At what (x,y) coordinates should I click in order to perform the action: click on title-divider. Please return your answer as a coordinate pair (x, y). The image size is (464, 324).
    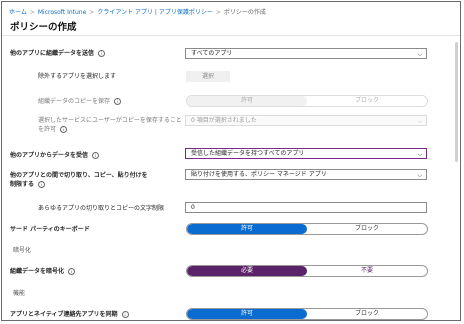
    Looking at the image, I should click on (231, 35).